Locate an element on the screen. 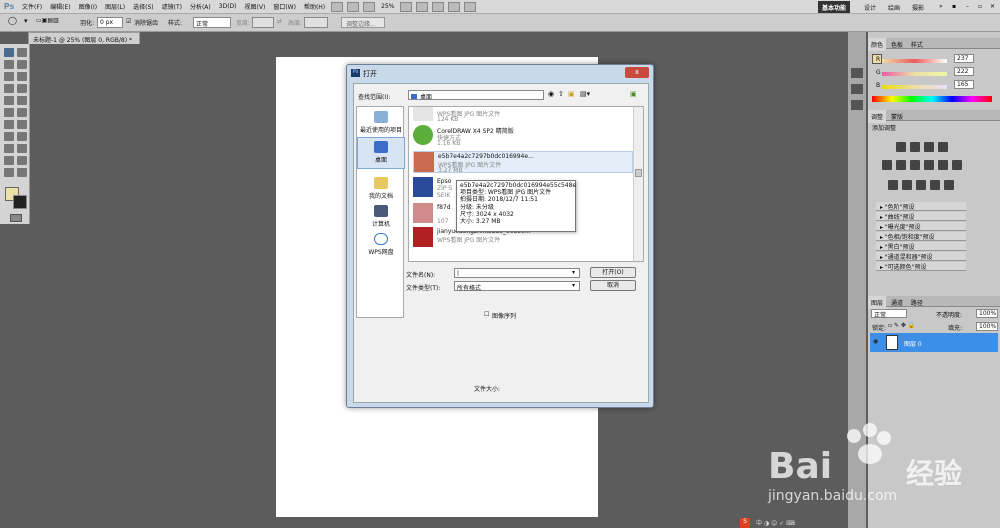 The height and width of the screenshot is (528, 1000). preset-channel-mixer: ▸ "通道混和器"预设 is located at coordinates (921, 256).